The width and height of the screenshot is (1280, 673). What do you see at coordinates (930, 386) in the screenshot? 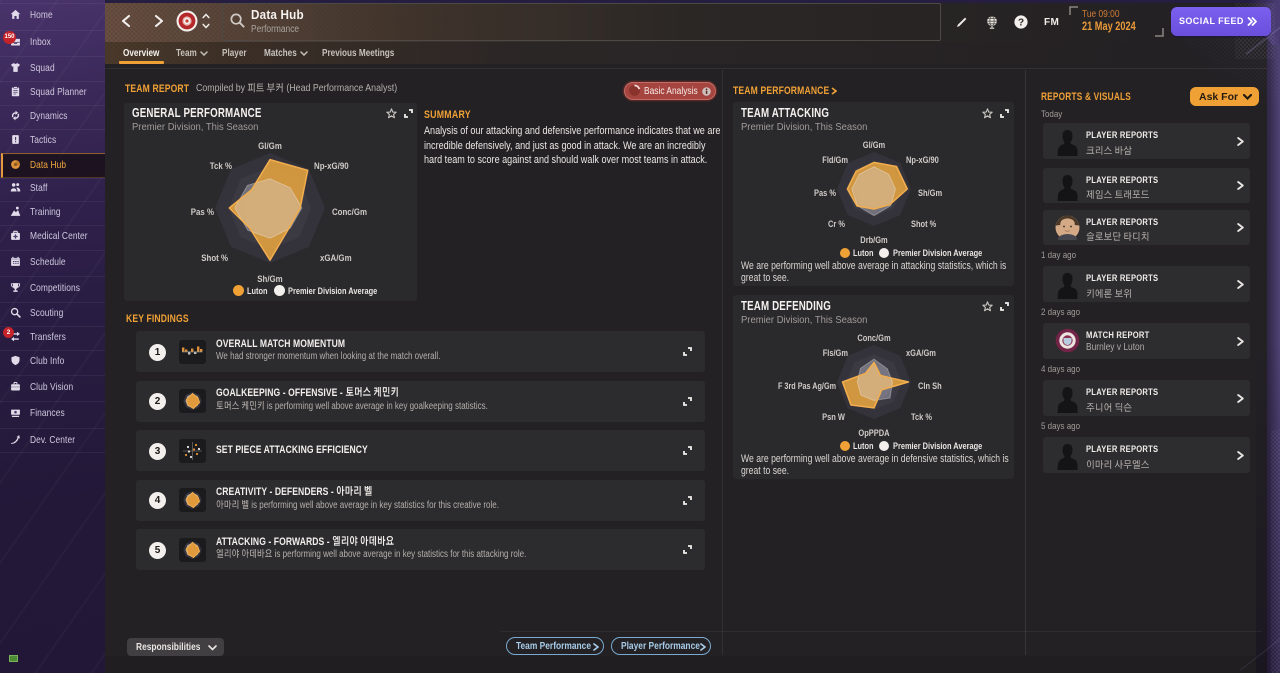
I see `svg-text: Cln Sh` at bounding box center [930, 386].